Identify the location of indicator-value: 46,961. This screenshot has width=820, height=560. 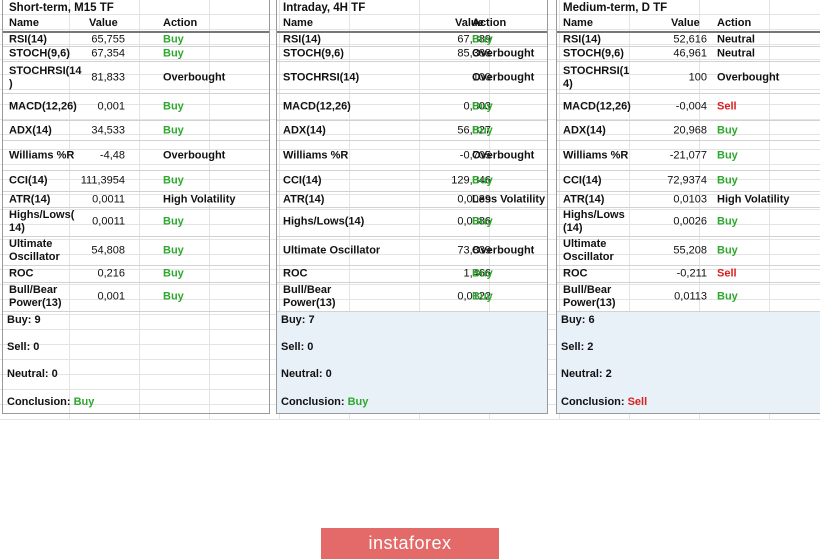
(690, 53).